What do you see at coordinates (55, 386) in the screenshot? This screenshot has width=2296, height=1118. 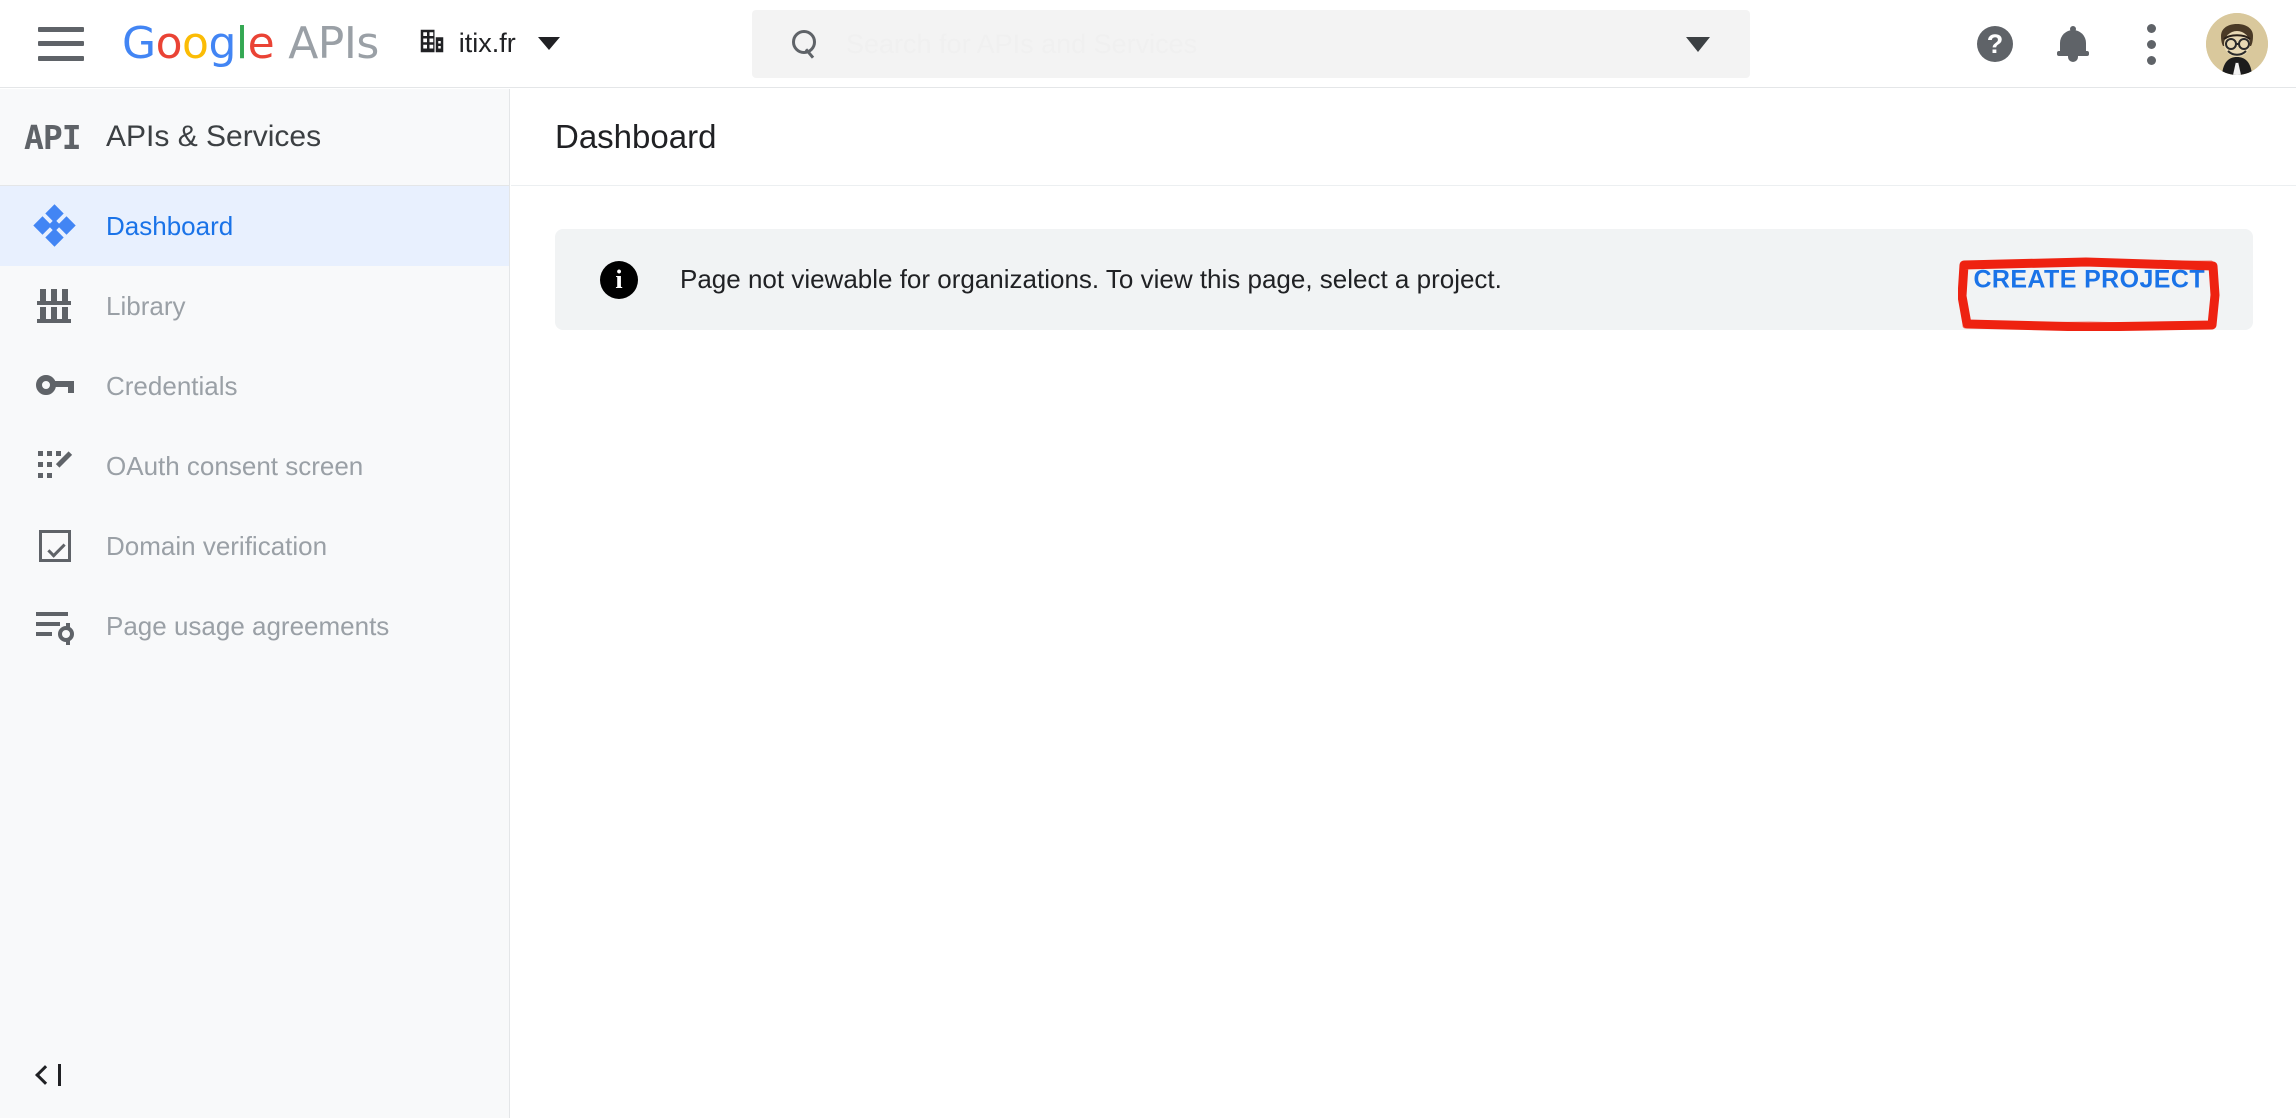 I see `key-icon` at bounding box center [55, 386].